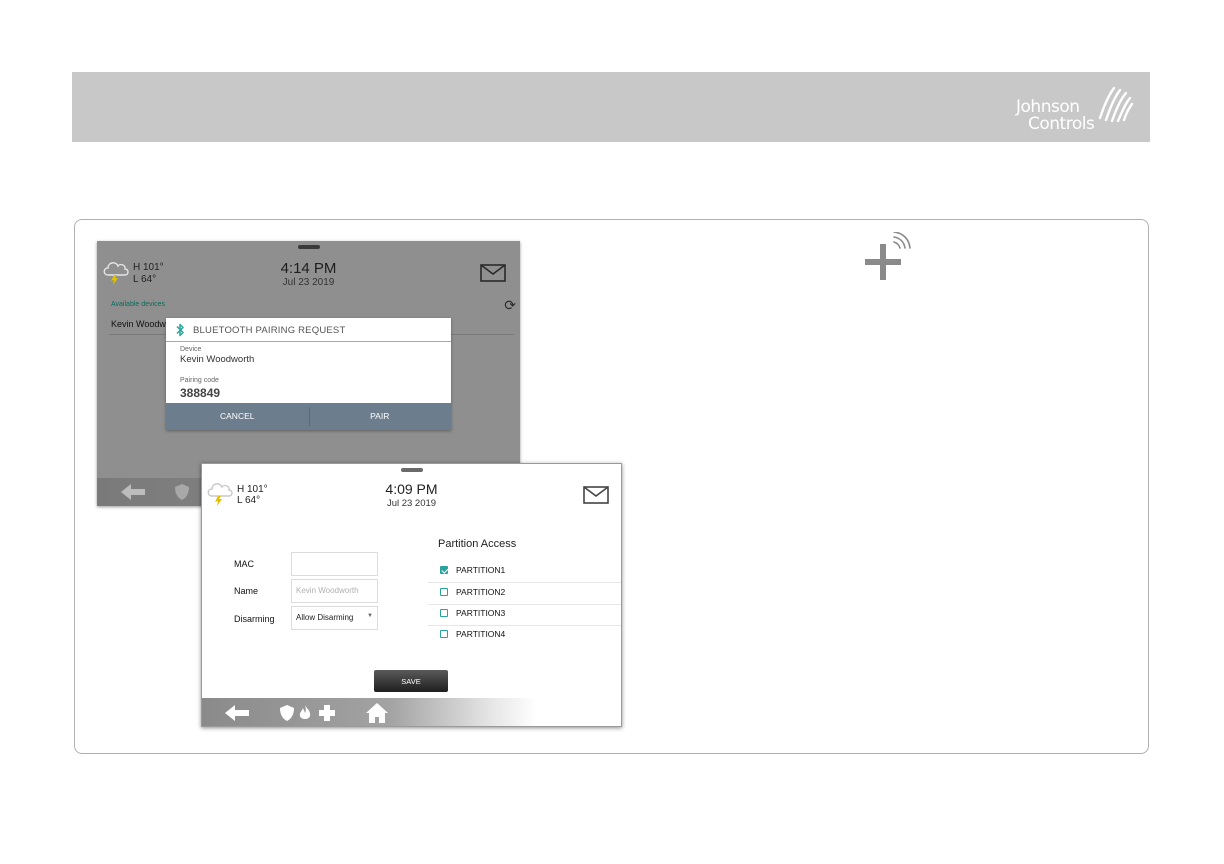 The width and height of the screenshot is (1224, 864). I want to click on name-input: Kevin Woodworth, so click(334, 591).